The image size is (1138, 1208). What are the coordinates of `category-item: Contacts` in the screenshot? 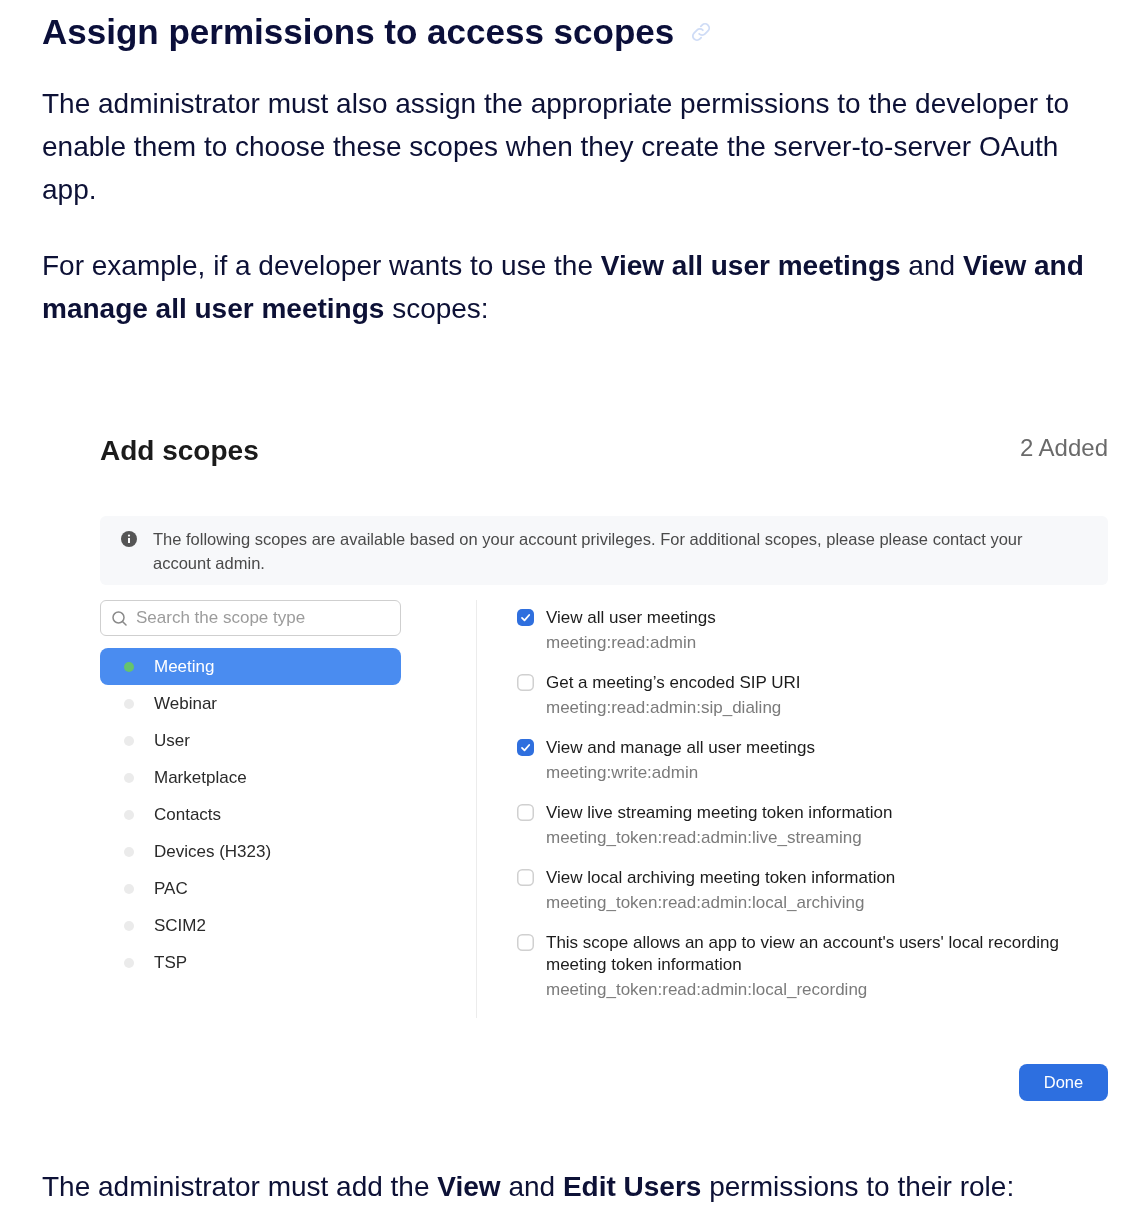 It's located at (250, 814).